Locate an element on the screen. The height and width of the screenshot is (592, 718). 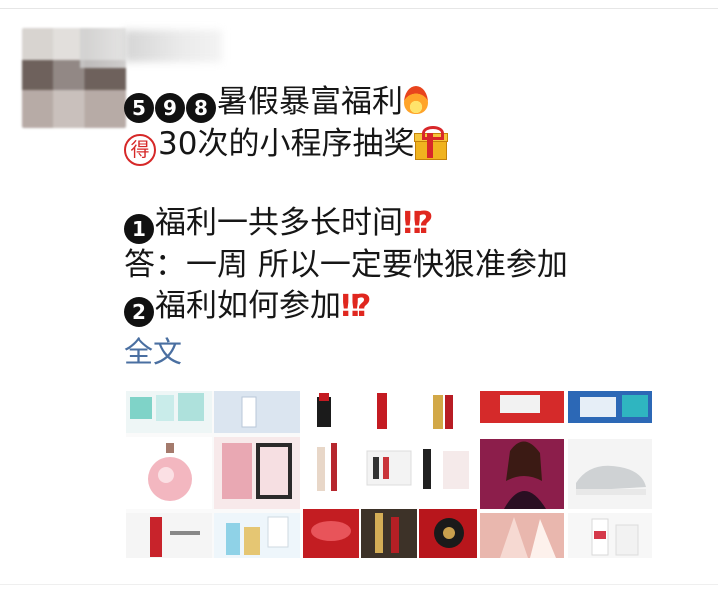
avatar is located at coordinates (74, 78).